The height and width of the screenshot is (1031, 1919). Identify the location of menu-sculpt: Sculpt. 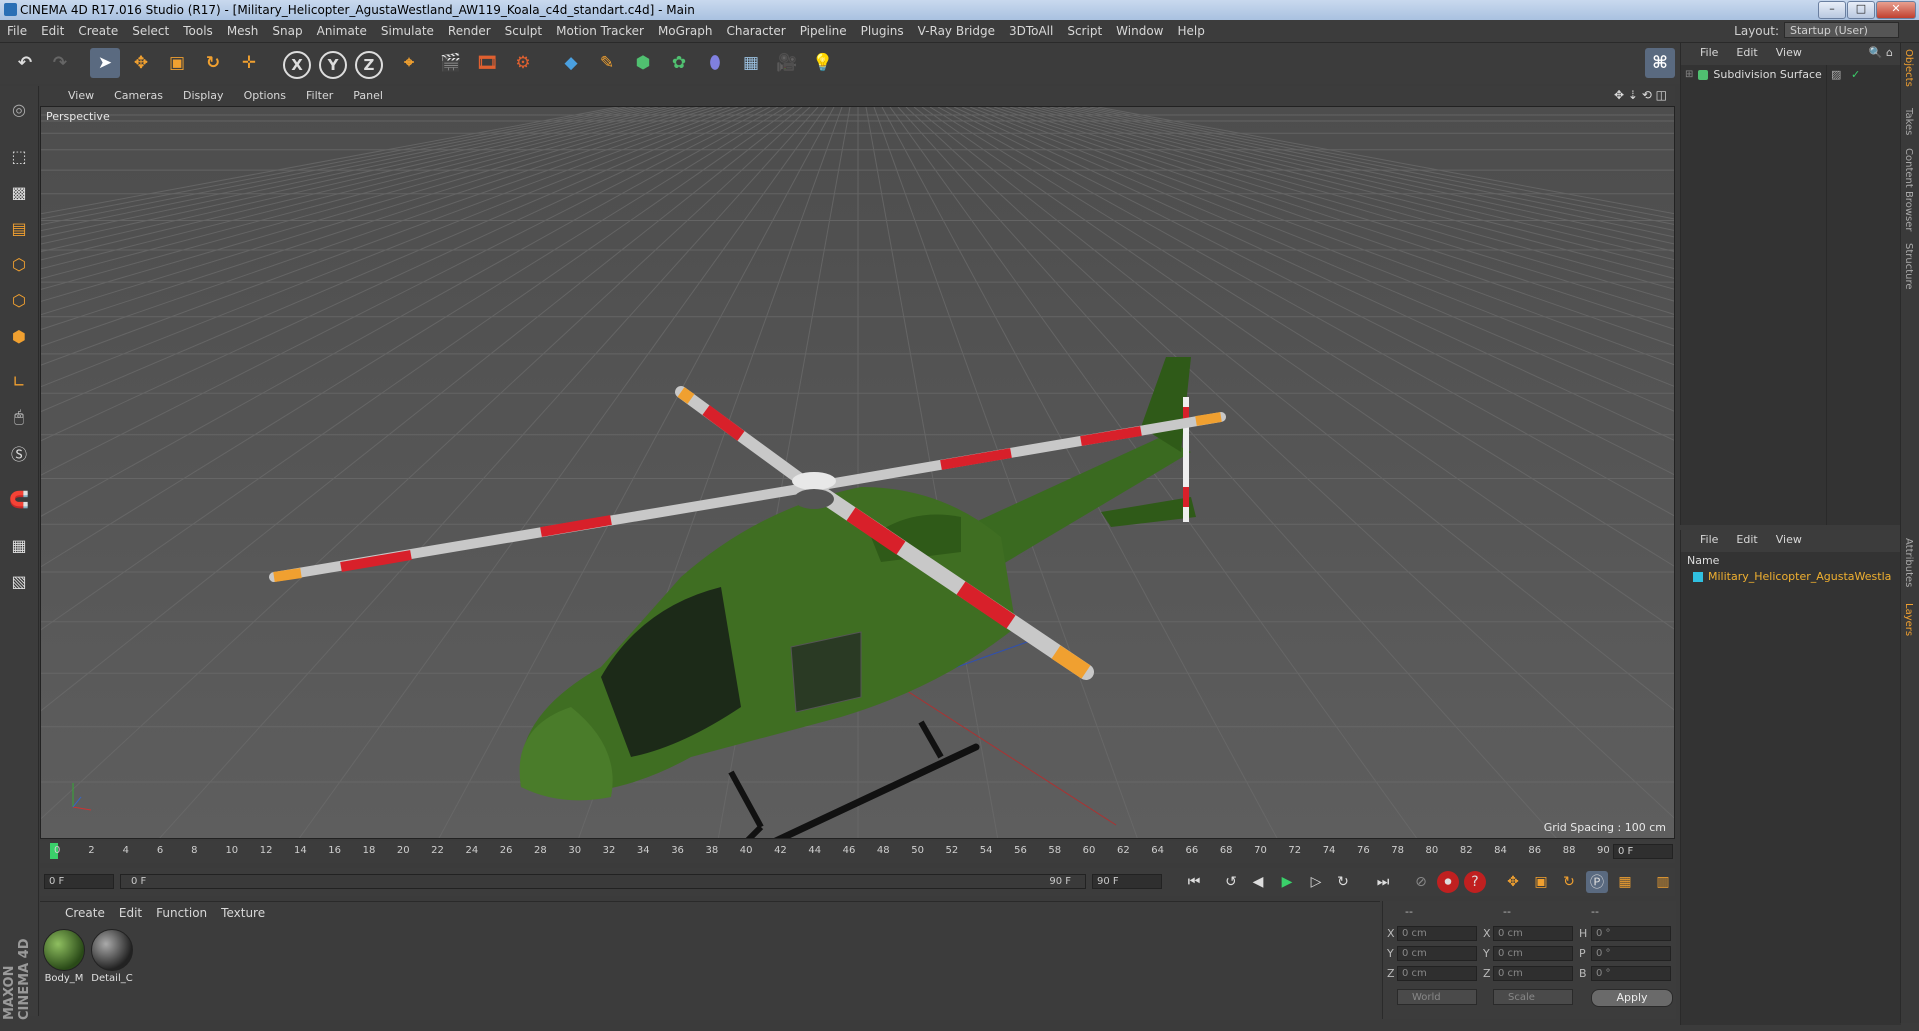
(523, 31).